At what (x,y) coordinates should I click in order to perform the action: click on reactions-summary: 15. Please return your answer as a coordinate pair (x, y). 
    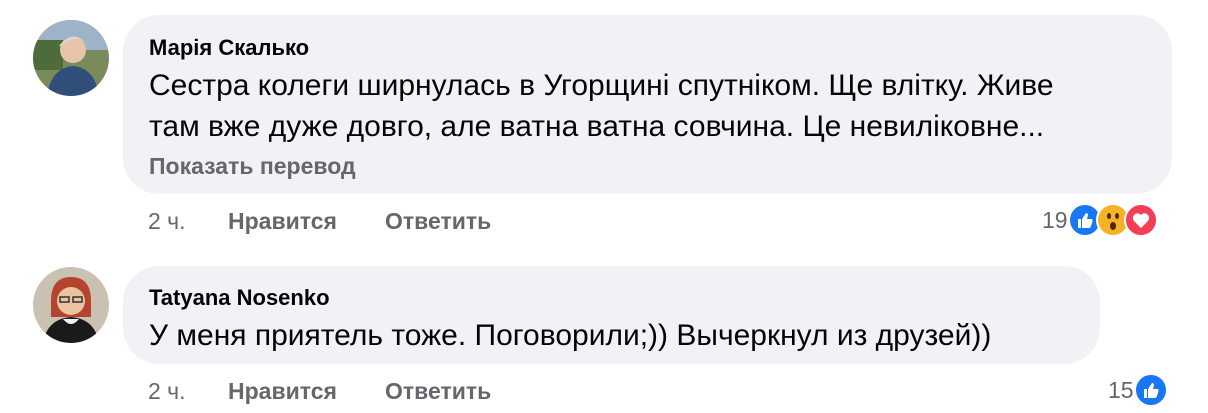
    Looking at the image, I should click on (1138, 390).